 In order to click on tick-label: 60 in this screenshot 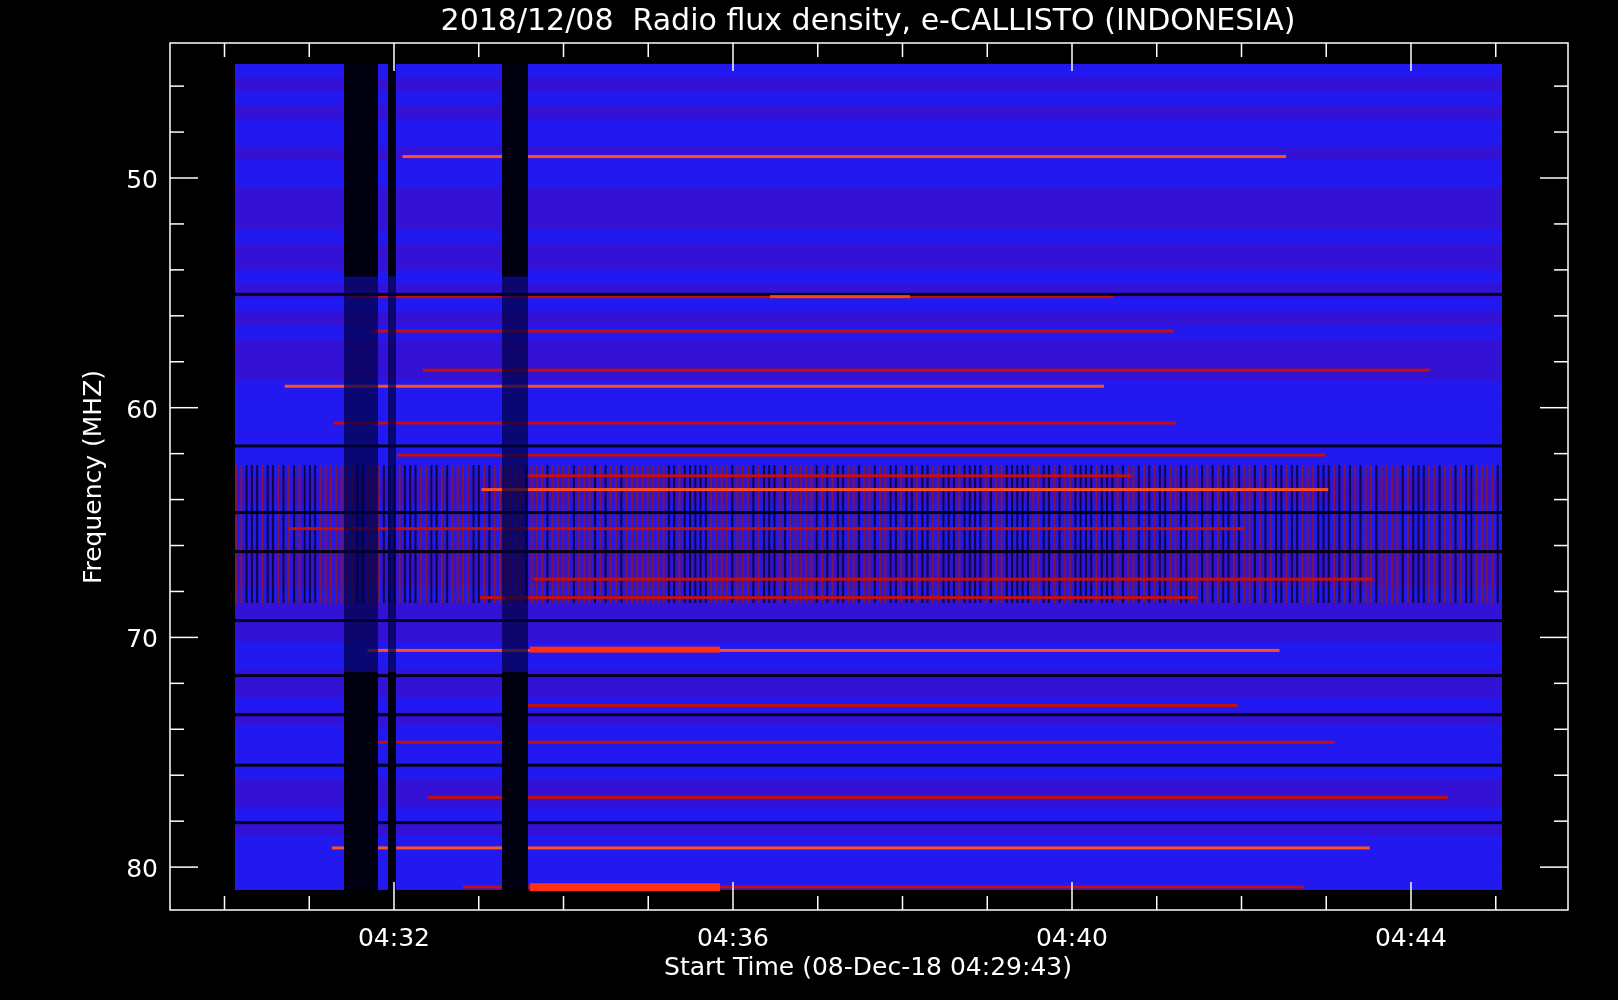, I will do `click(142, 409)`.